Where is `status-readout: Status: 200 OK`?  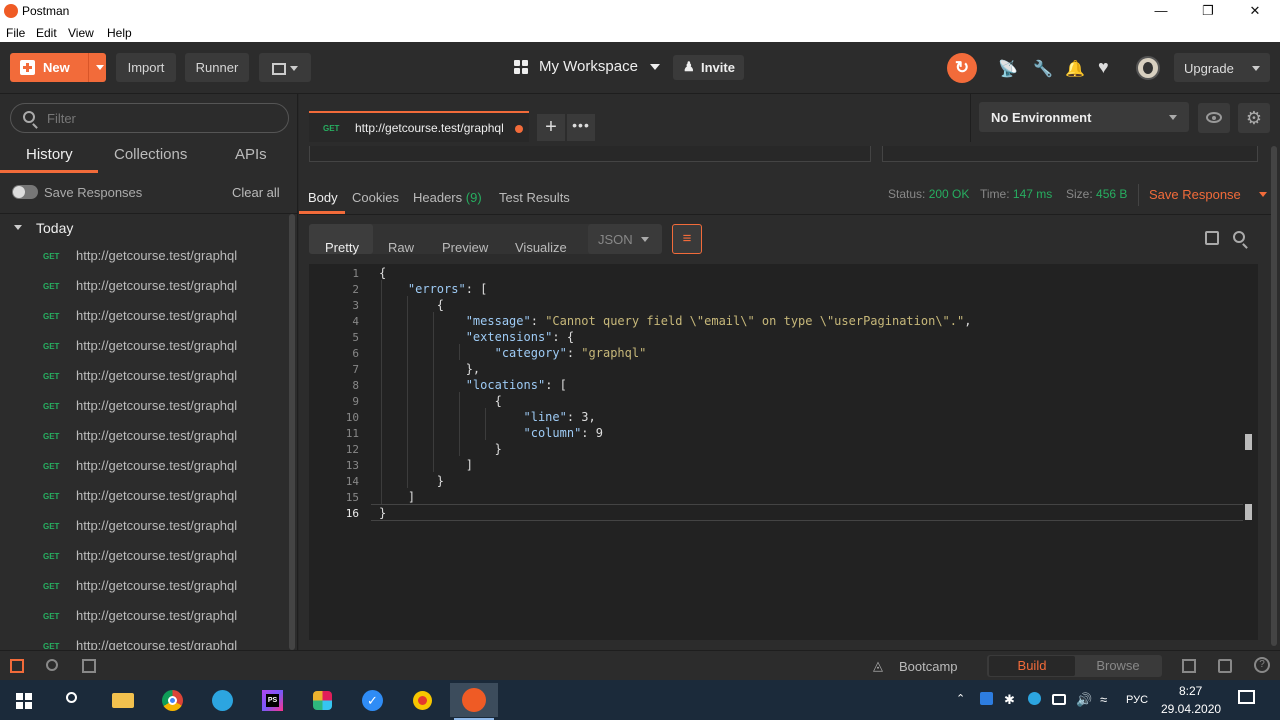 status-readout: Status: 200 OK is located at coordinates (928, 194).